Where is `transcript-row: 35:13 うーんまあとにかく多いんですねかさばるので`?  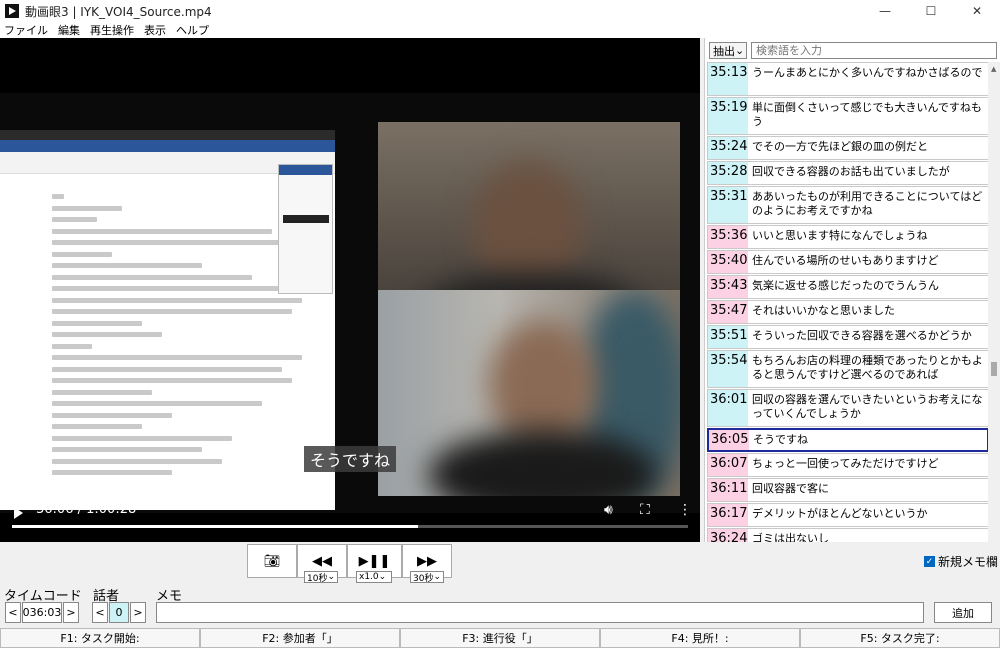 transcript-row: 35:13 うーんまあとにかく多いんですねかさばるので is located at coordinates (848, 79).